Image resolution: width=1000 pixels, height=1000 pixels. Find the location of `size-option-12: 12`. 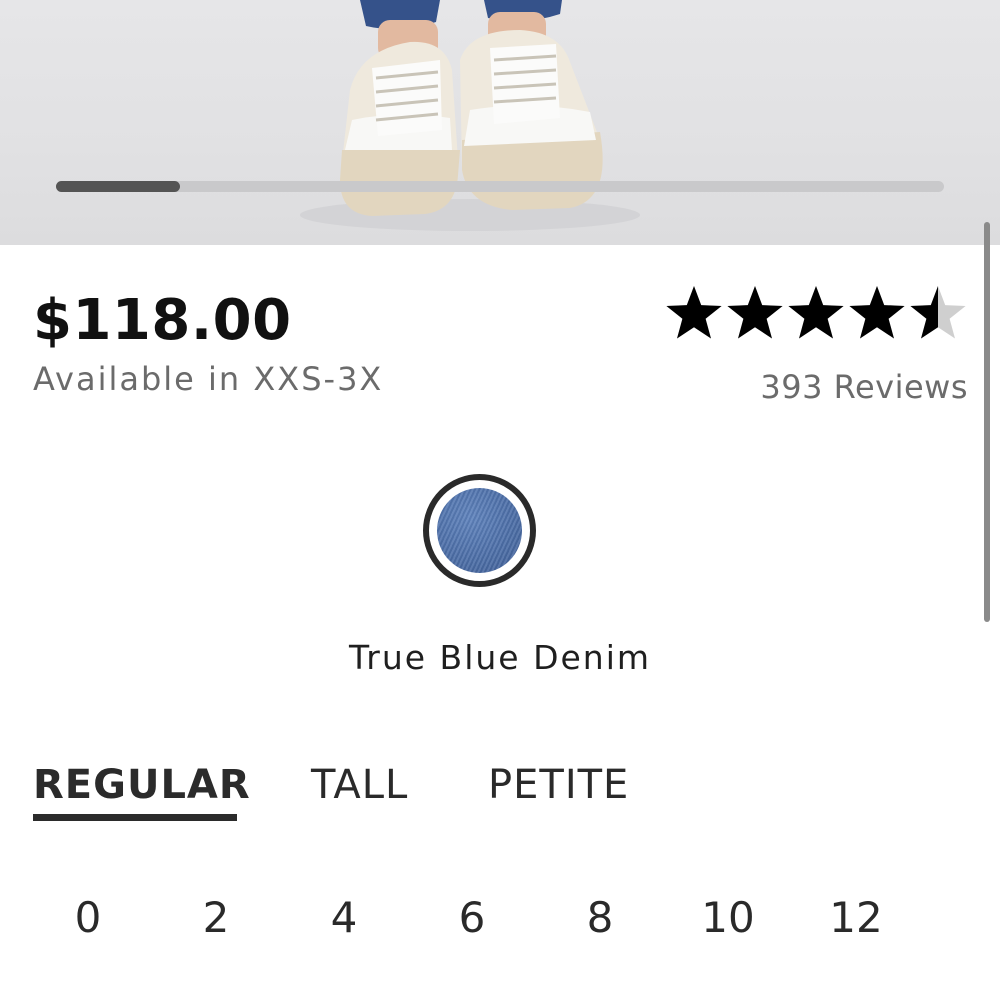

size-option-12: 12 is located at coordinates (856, 917).